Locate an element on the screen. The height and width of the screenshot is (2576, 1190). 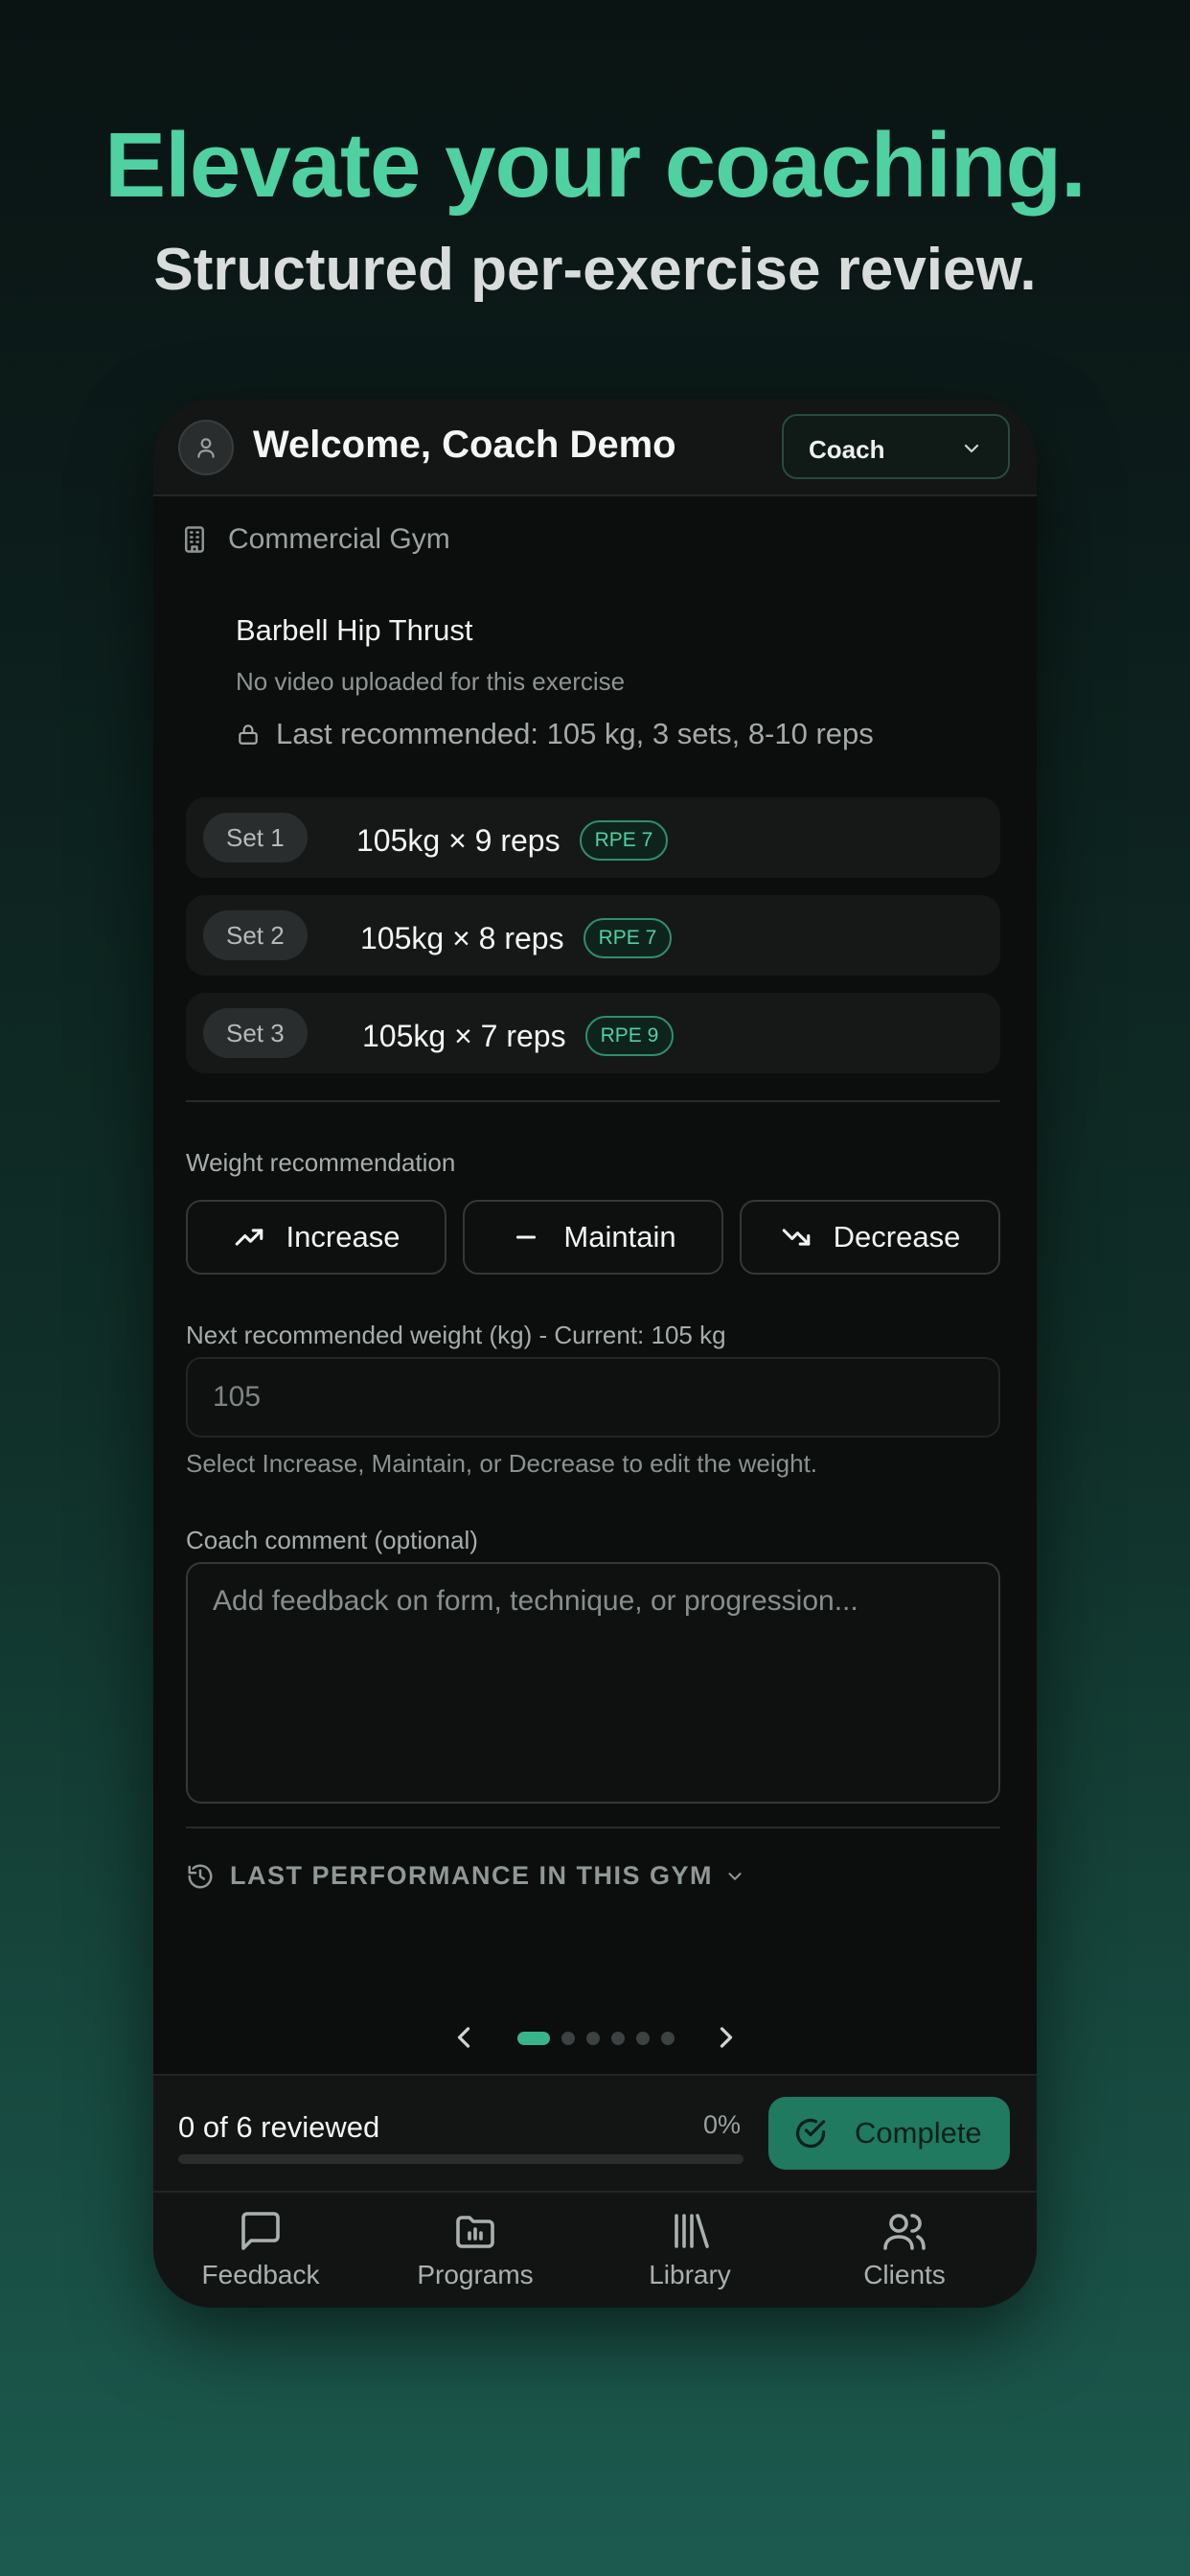
increase-button: Increase is located at coordinates (316, 1237).